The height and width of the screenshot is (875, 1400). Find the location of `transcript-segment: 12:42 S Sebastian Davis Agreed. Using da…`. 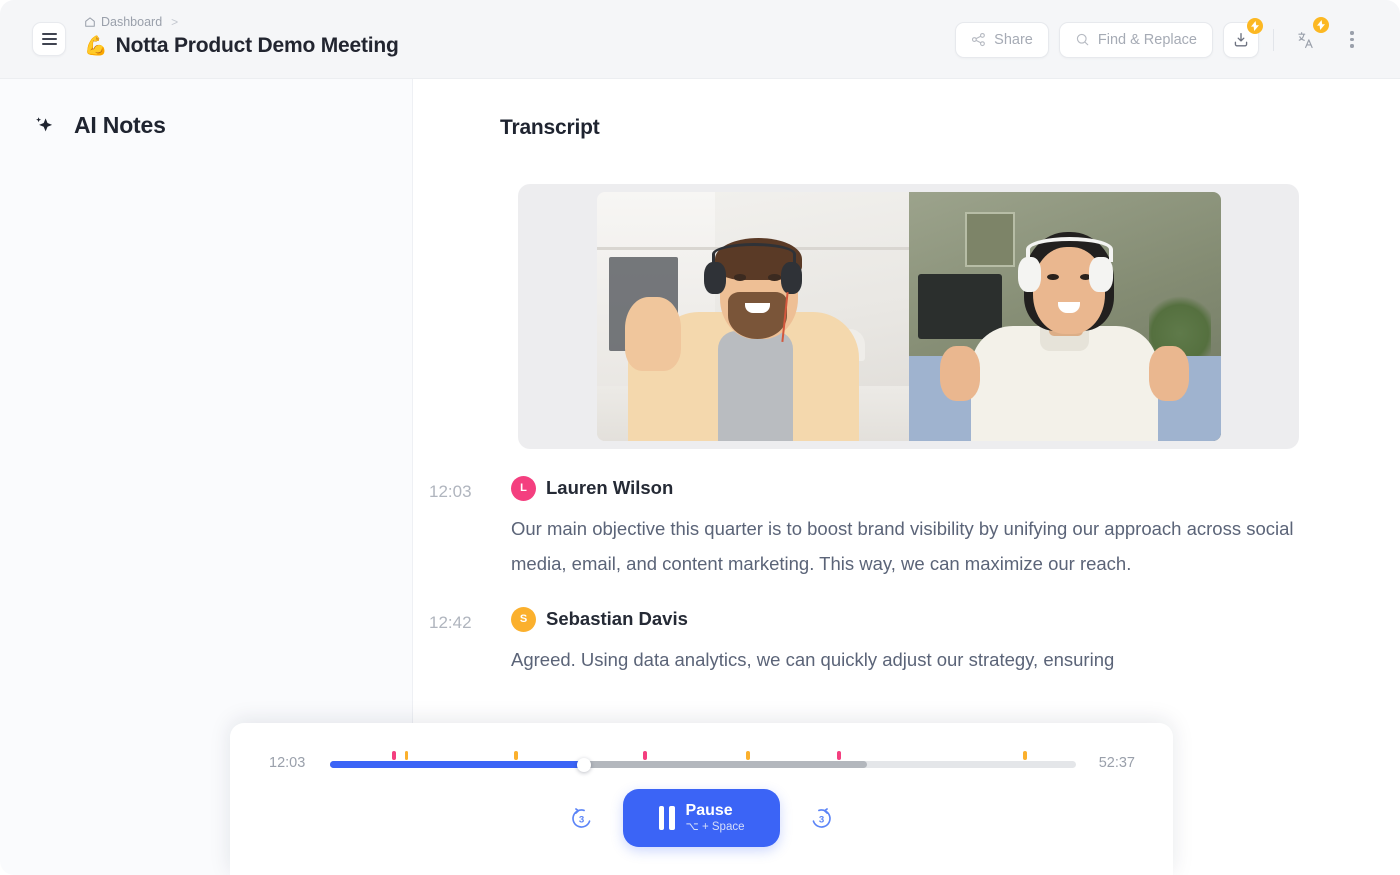

transcript-segment: 12:42 S Sebastian Davis Agreed. Using da… is located at coordinates (907, 636).